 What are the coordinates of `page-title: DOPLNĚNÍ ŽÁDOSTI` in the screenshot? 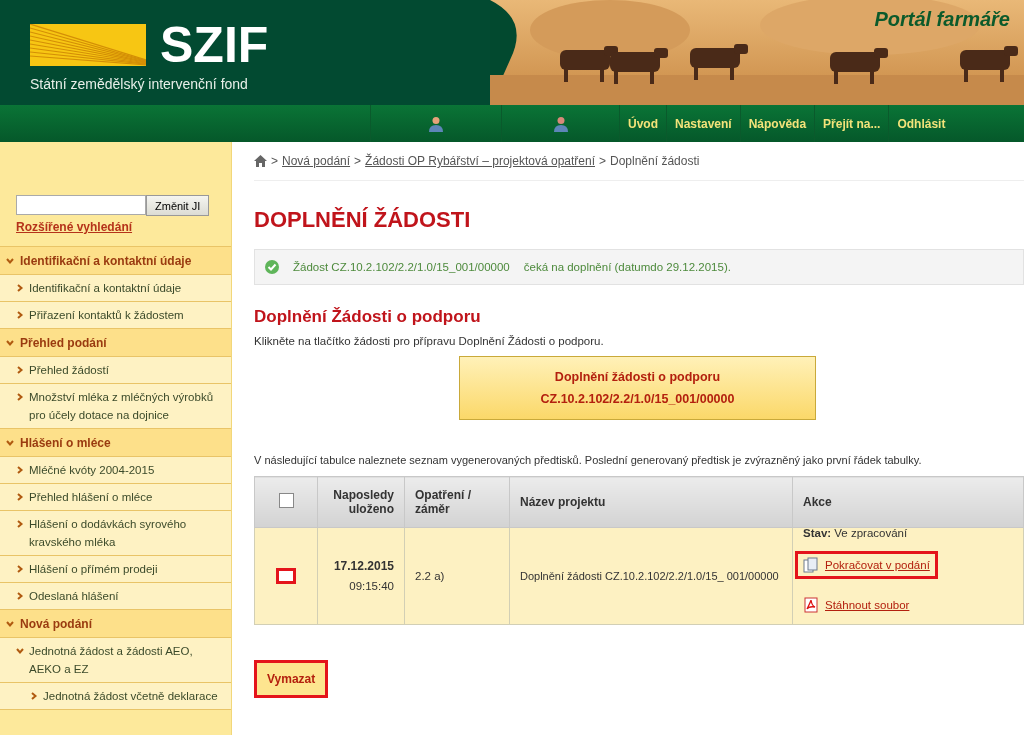 It's located at (363, 220).